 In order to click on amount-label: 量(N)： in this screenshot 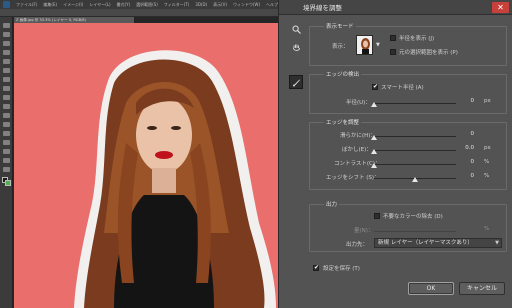, I will do `click(364, 231)`.